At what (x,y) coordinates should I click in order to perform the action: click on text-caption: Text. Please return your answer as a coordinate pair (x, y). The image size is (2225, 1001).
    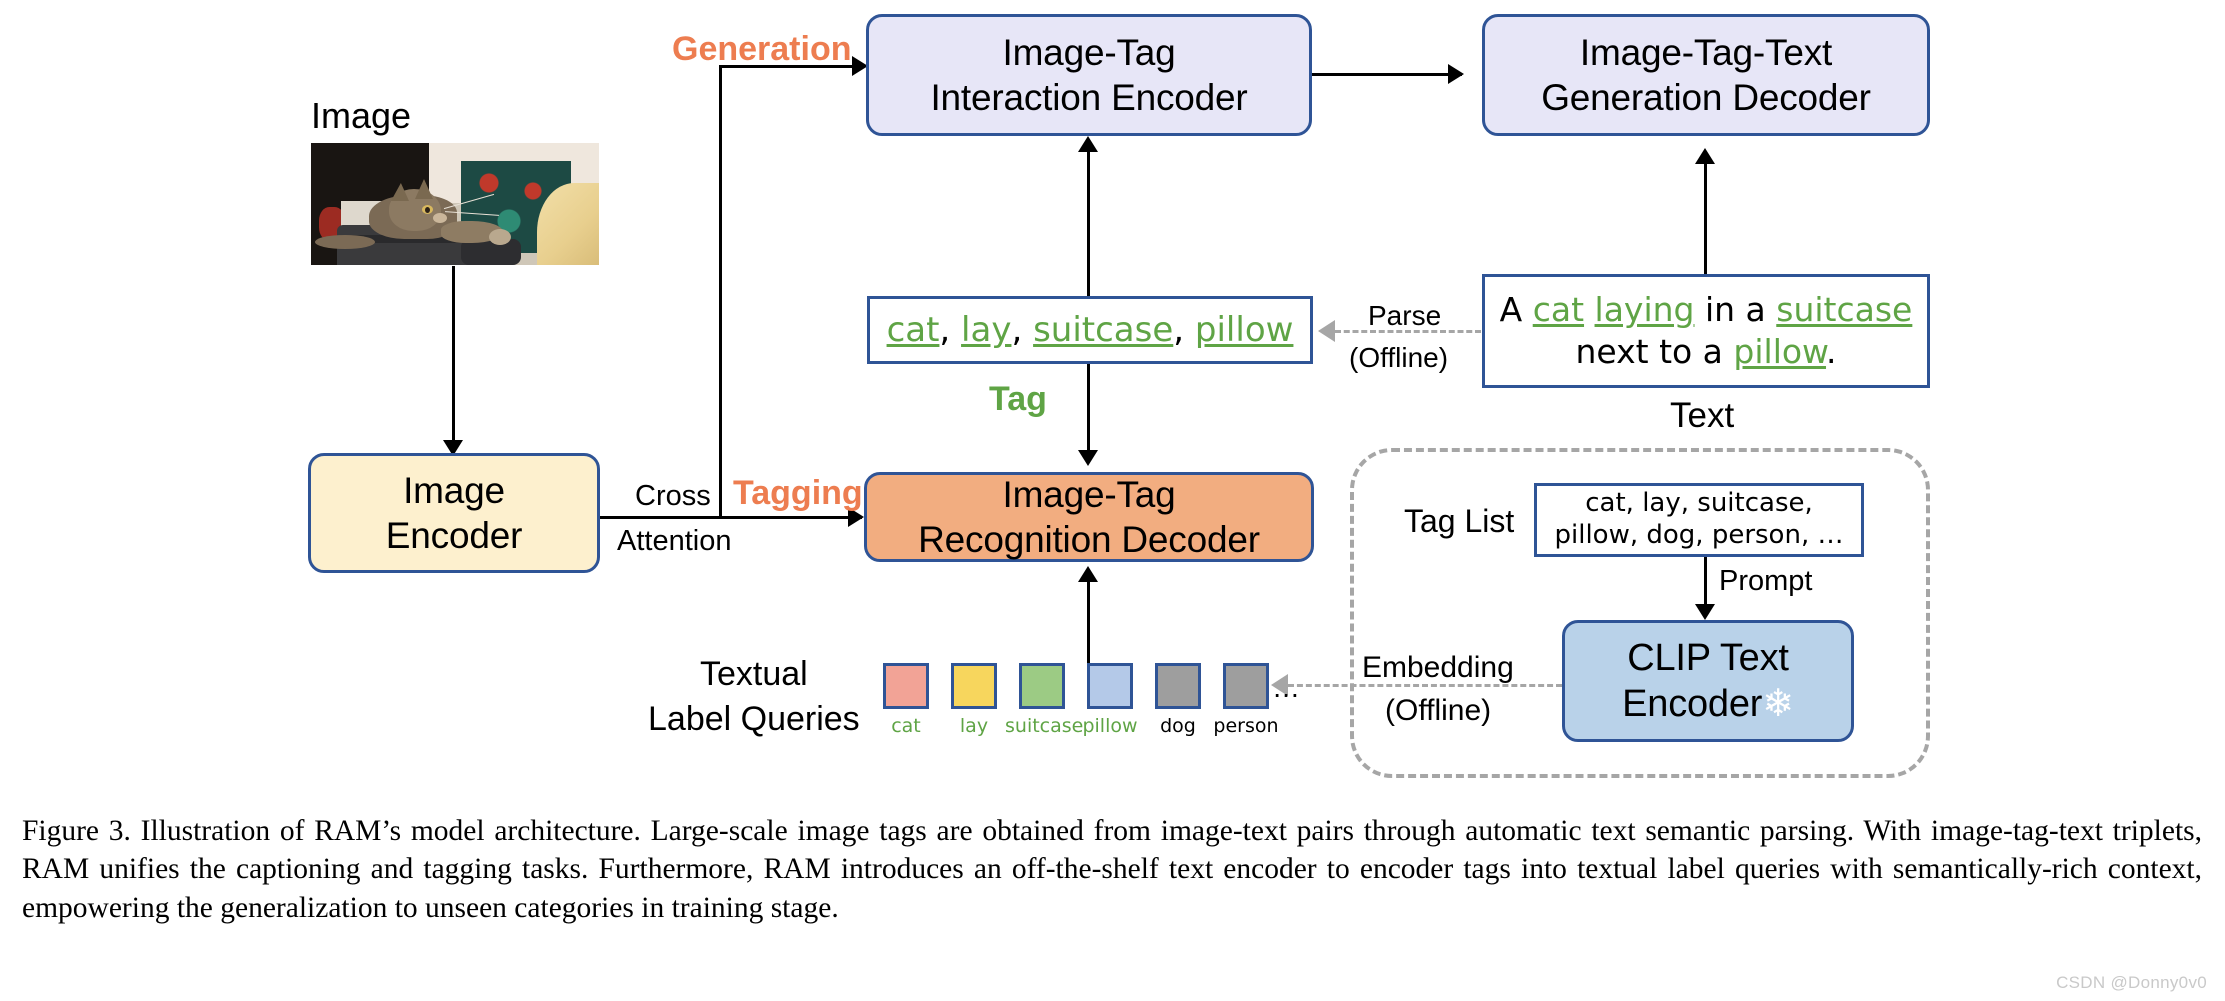
    Looking at the image, I should click on (1702, 415).